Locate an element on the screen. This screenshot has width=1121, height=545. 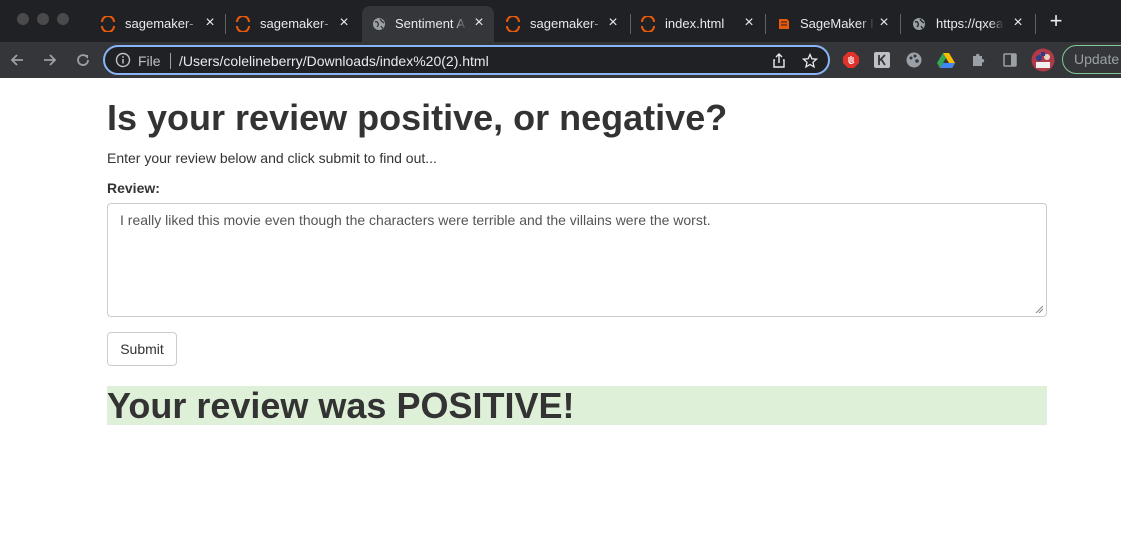
new-tab-button: + is located at coordinates (1056, 21).